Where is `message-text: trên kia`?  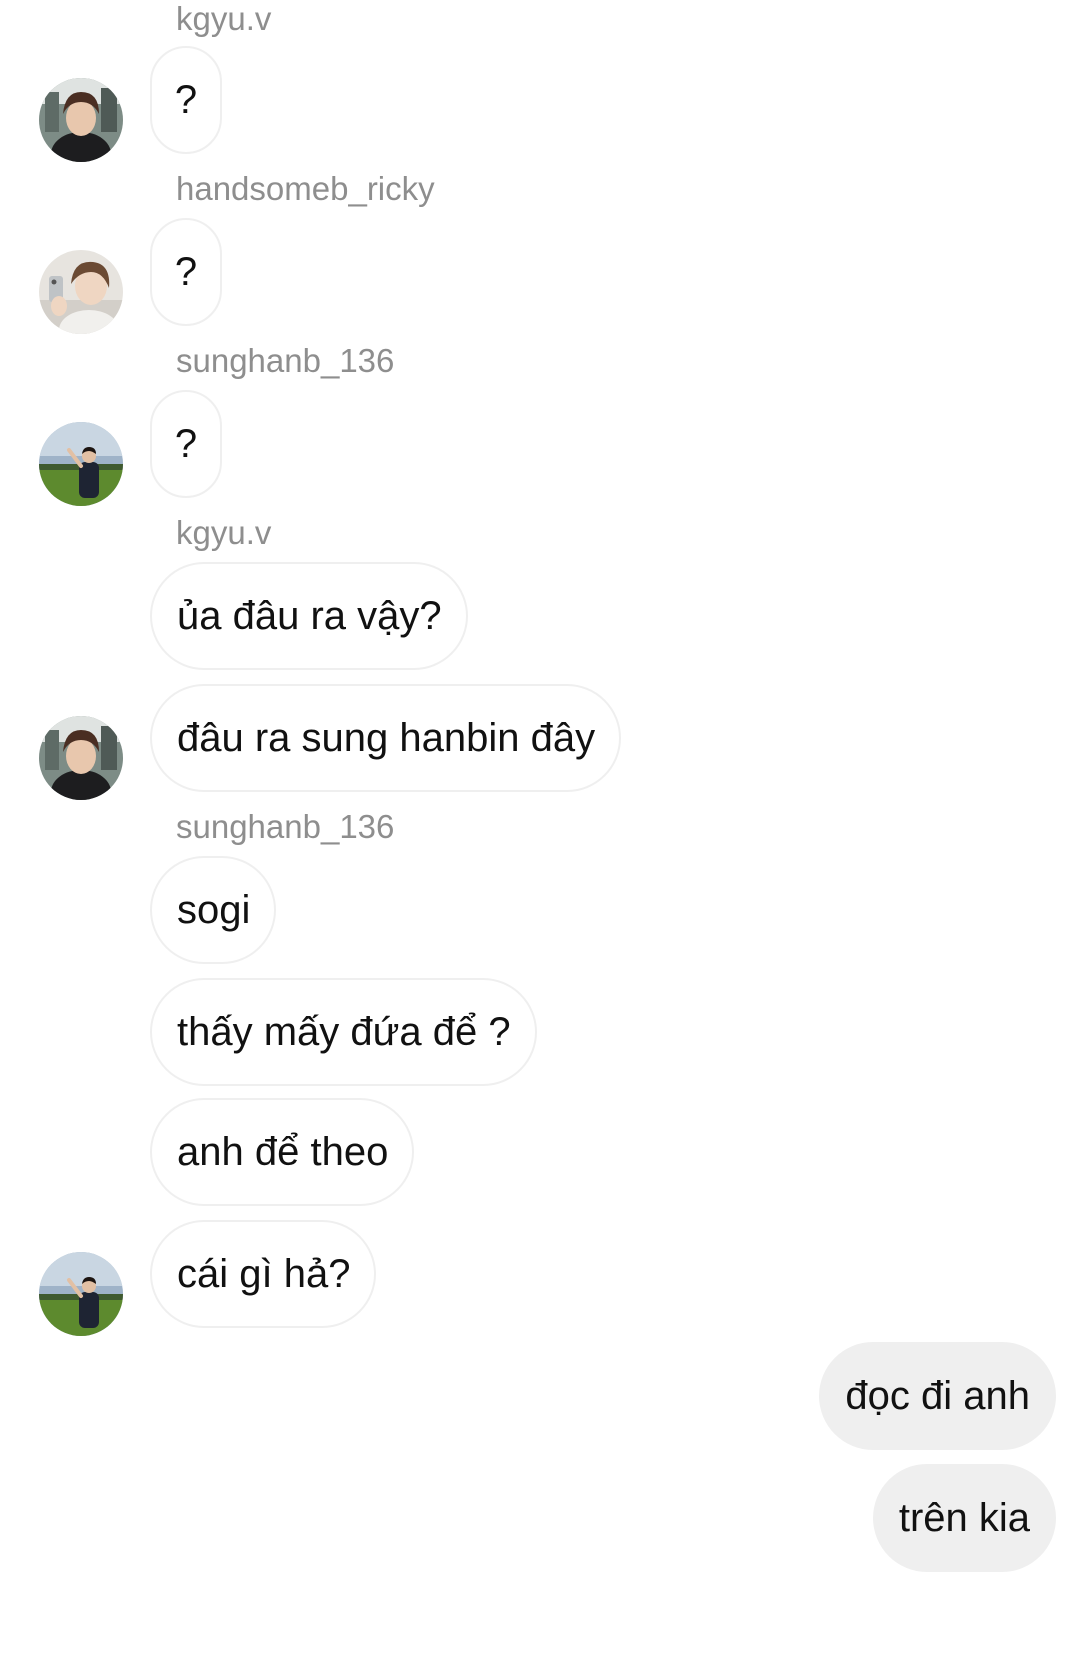
message-text: trên kia is located at coordinates (964, 1518).